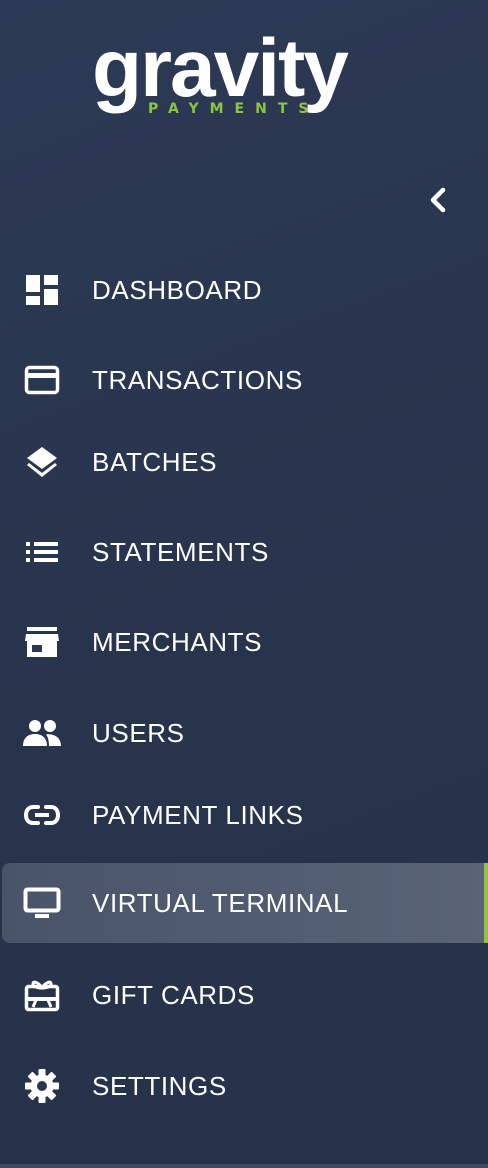  I want to click on sidebar-item-transactions: TRANSACTIONS, so click(244, 380).